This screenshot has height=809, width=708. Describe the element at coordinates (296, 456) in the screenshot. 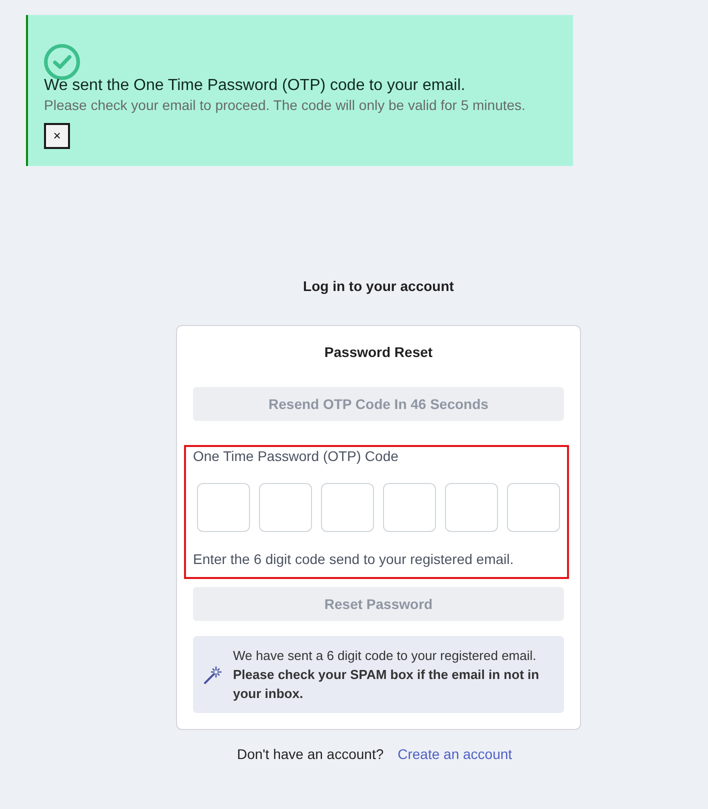

I see `otp-label: One Time Password (OTP) Code` at that location.